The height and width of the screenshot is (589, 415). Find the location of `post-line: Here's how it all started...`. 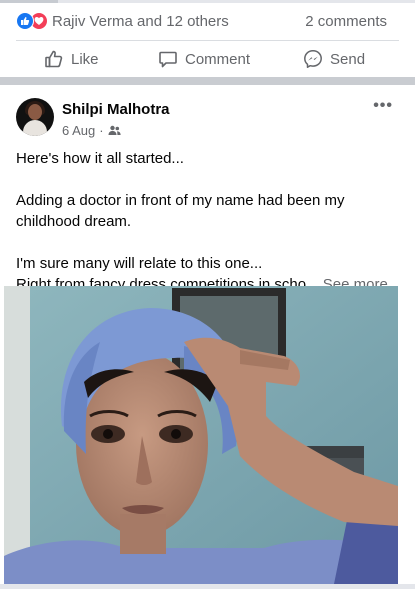

post-line: Here's how it all started... is located at coordinates (100, 158).